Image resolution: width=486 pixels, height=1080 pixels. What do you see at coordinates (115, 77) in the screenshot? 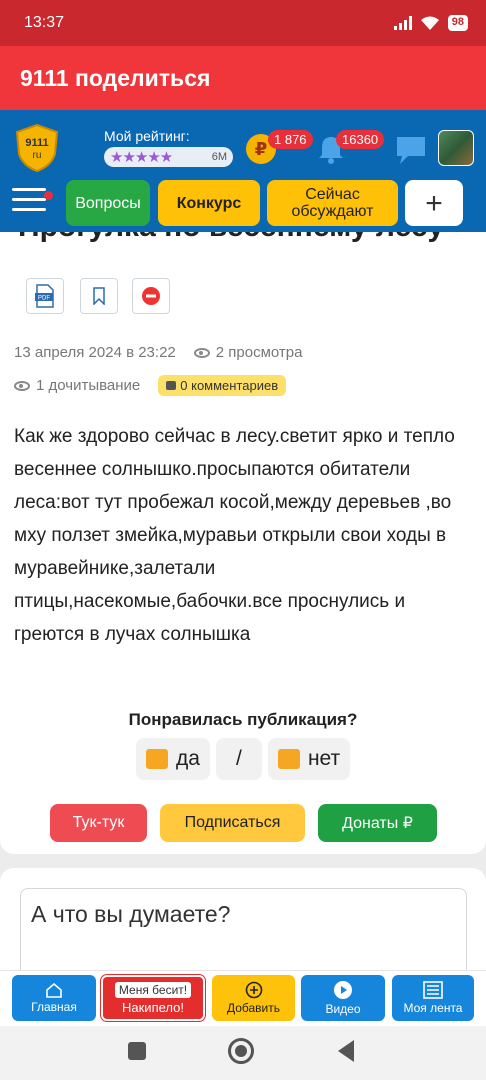
I see `app-title: 9111 поделиться` at bounding box center [115, 77].